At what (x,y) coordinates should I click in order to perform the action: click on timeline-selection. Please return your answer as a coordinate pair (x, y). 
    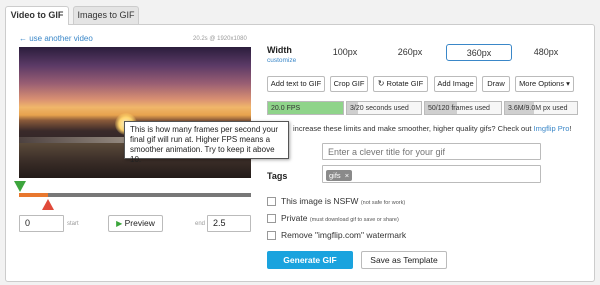
    Looking at the image, I should click on (33, 195).